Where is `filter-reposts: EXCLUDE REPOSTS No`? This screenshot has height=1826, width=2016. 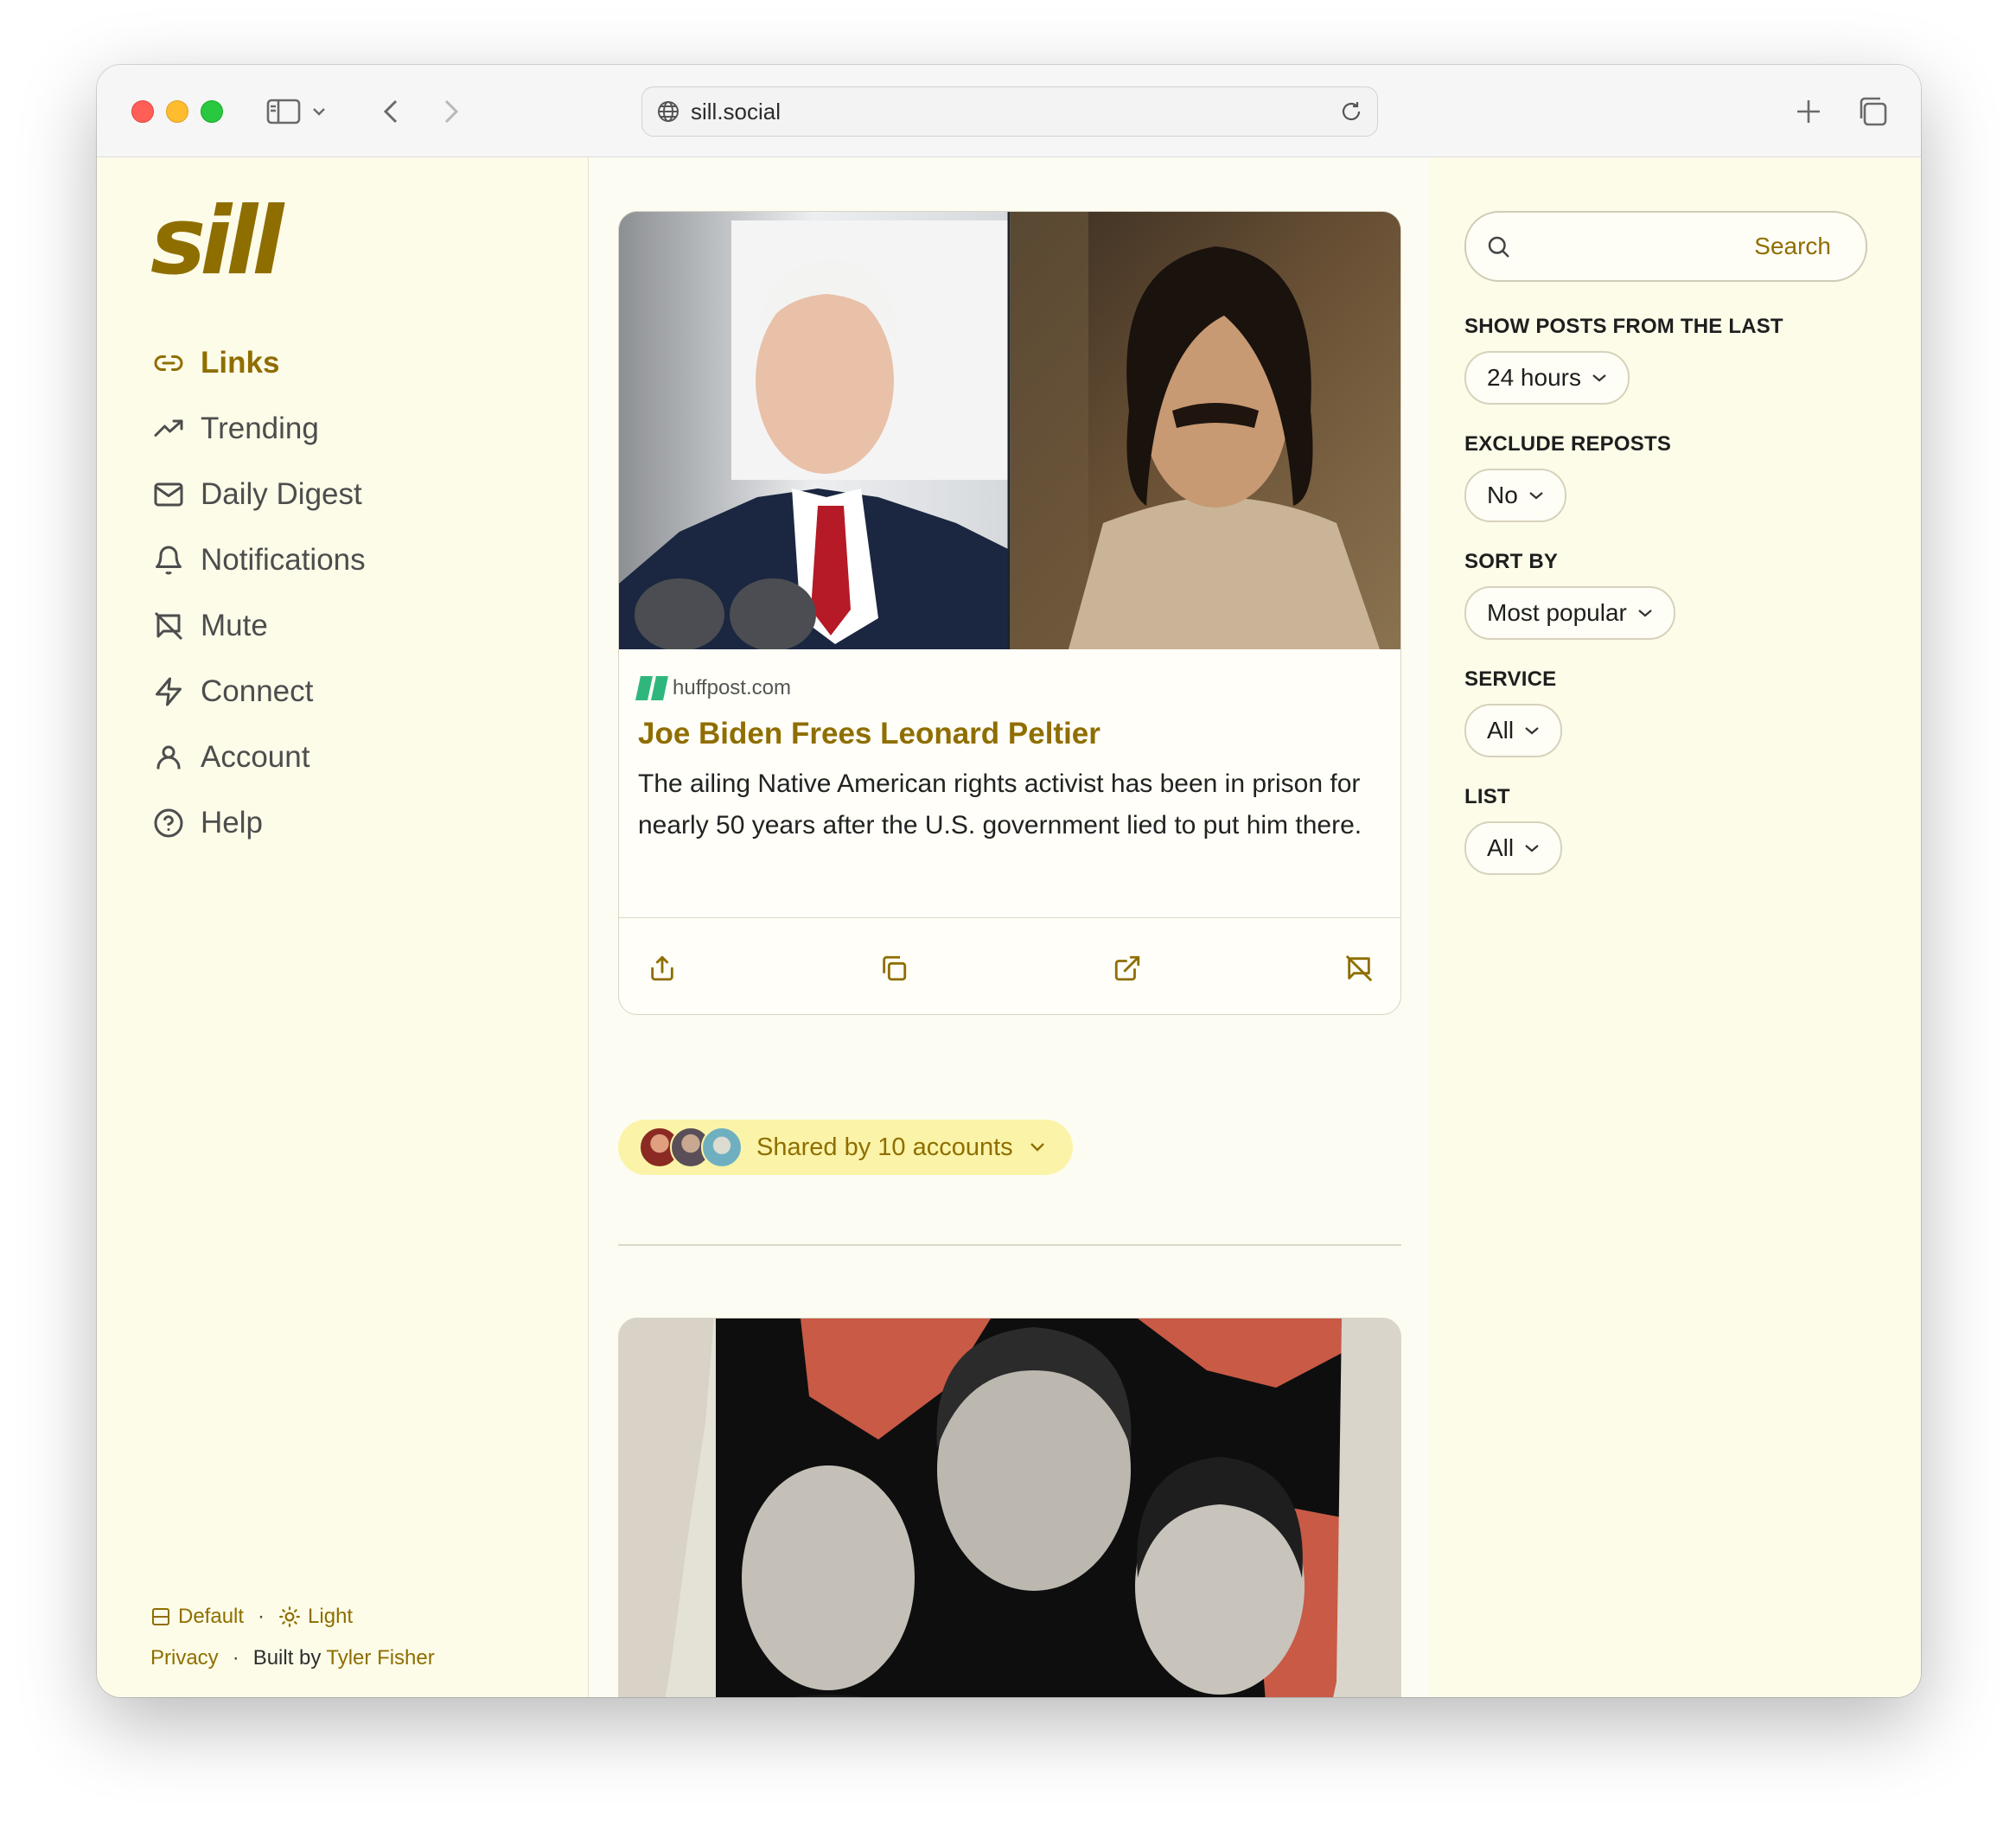 filter-reposts: EXCLUDE REPOSTS No is located at coordinates (1568, 477).